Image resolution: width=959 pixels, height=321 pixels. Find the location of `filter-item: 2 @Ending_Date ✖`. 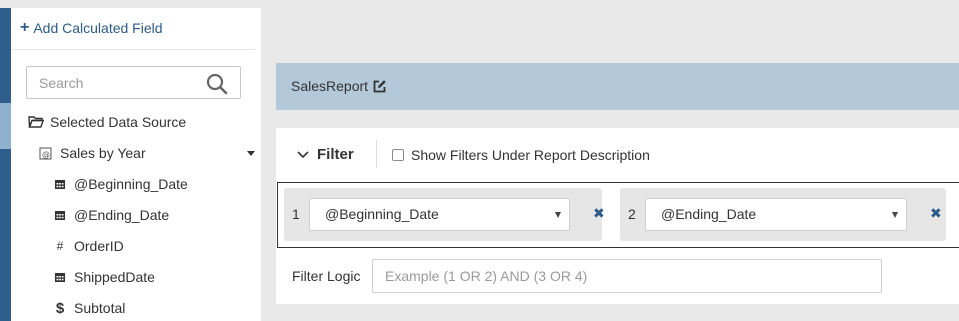

filter-item: 2 @Ending_Date ✖ is located at coordinates (783, 214).